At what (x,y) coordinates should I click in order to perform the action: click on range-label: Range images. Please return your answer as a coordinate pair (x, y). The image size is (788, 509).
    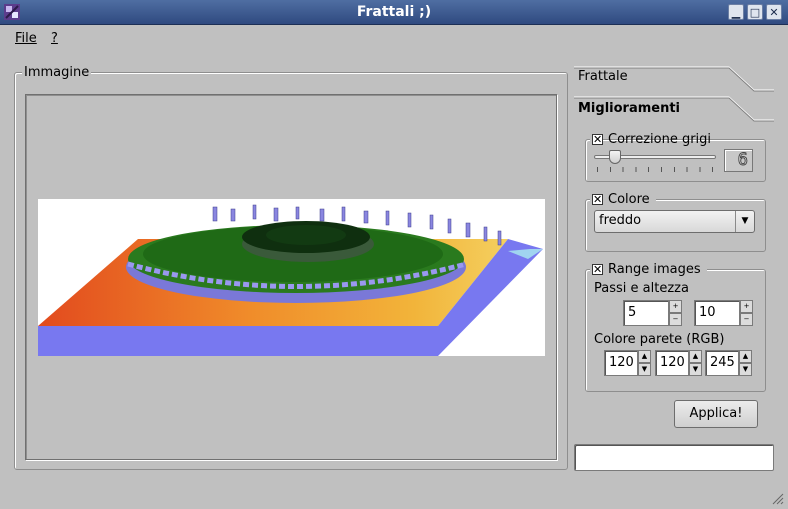
    Looking at the image, I should click on (654, 269).